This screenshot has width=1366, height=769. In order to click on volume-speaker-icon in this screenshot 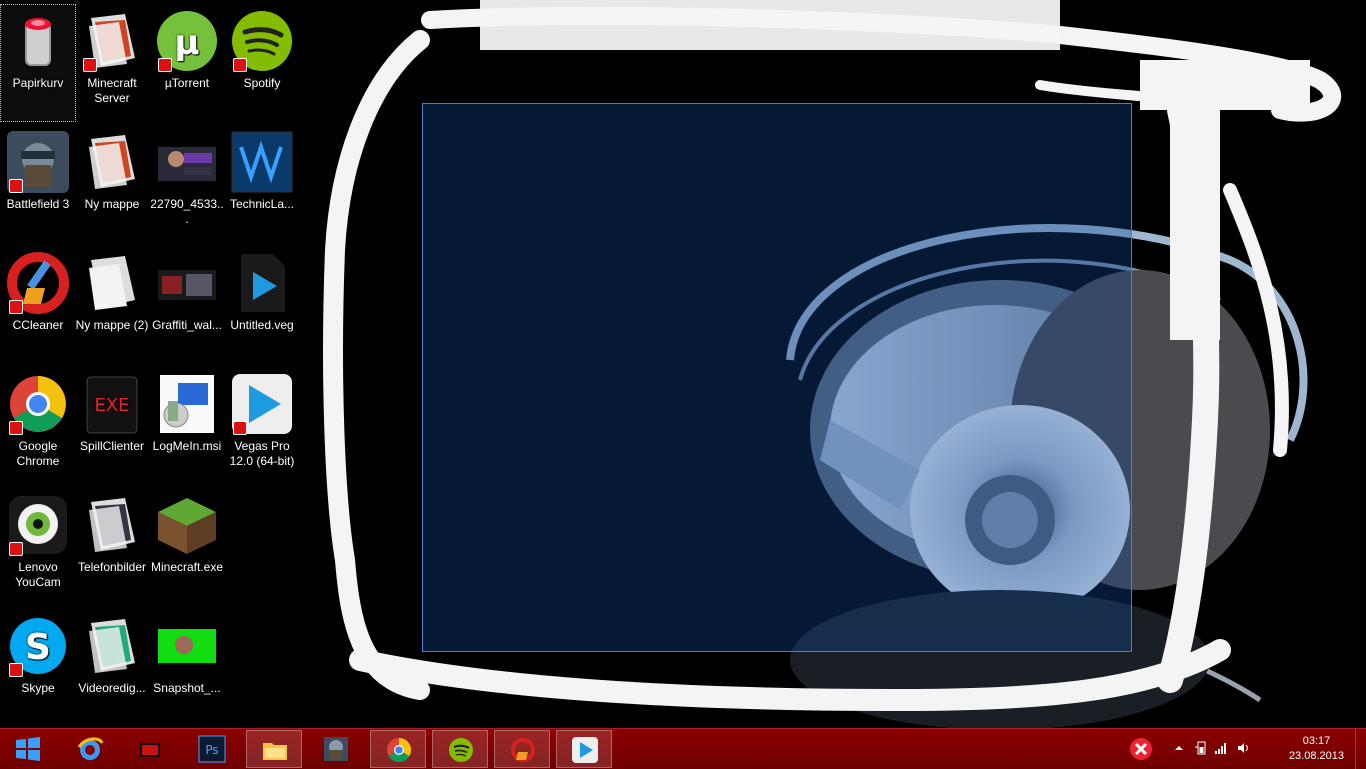, I will do `click(1243, 748)`.